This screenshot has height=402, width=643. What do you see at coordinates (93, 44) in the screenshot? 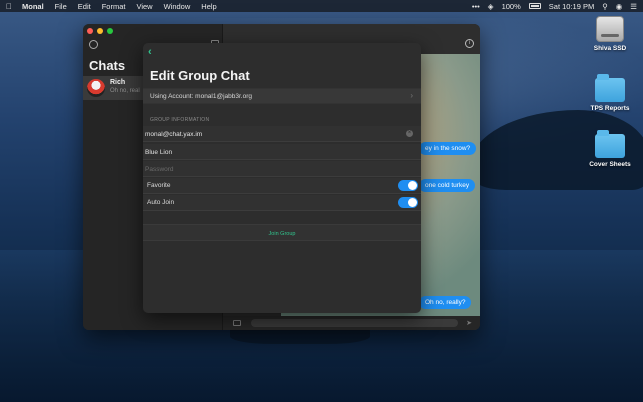
I see `profile-icon` at bounding box center [93, 44].